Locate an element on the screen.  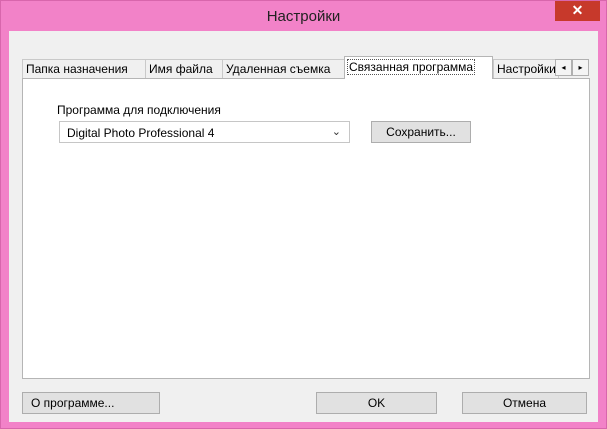
tab-label: Удаленная съемка is located at coordinates (278, 69).